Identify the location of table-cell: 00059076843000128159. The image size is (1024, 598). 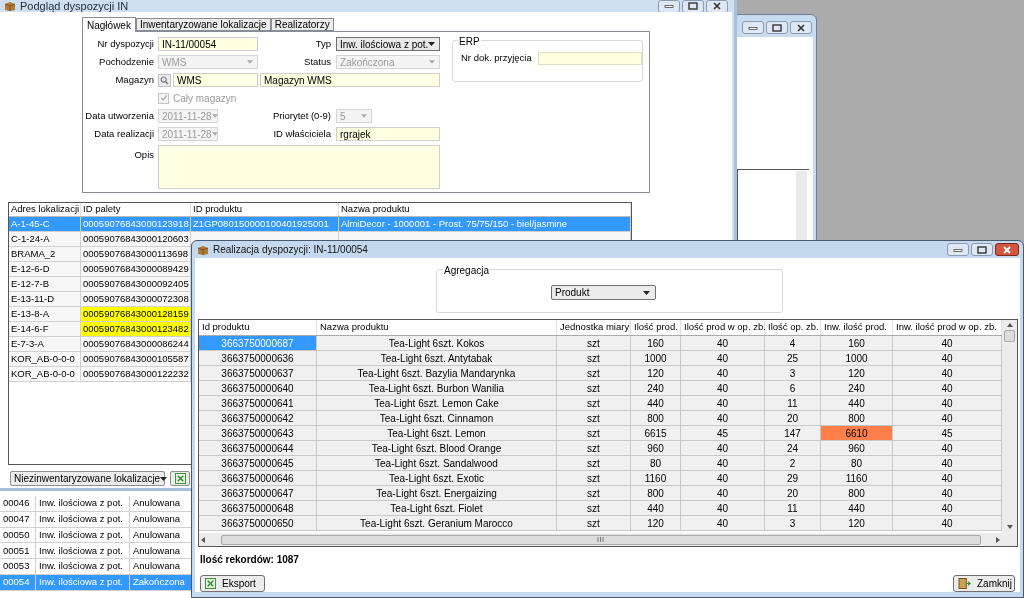
(136, 314).